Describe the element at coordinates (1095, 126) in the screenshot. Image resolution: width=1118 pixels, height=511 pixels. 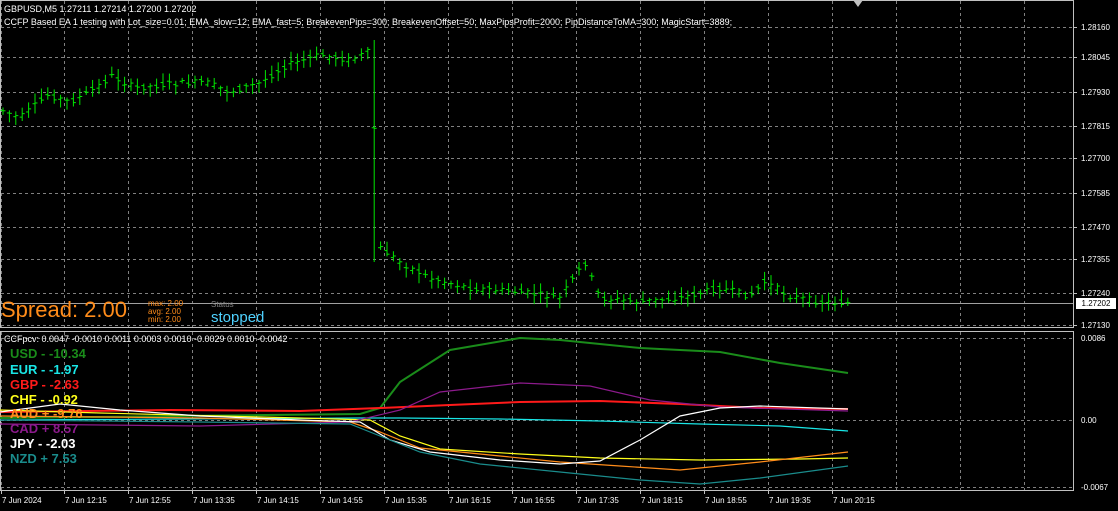
I see `price-axis-label: 1.27815` at that location.